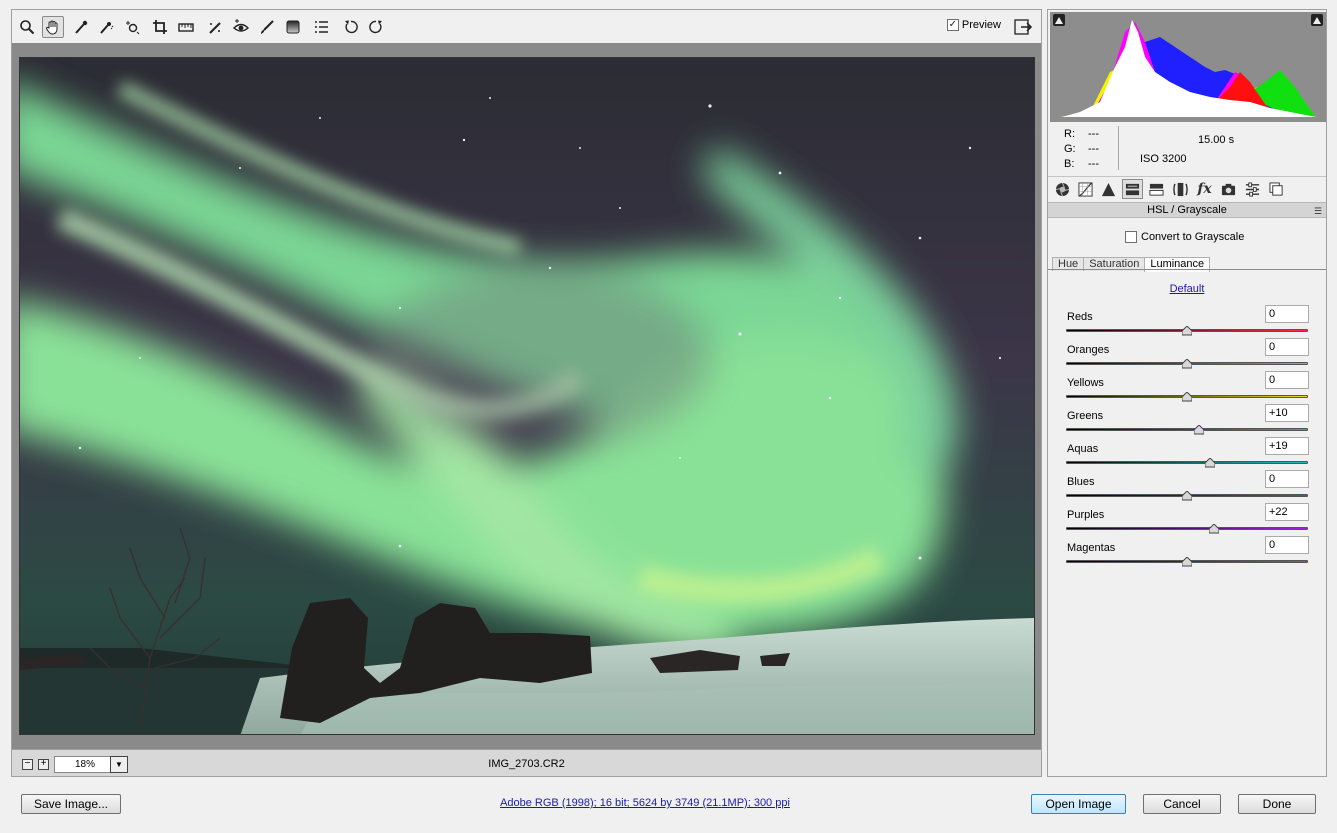 The width and height of the screenshot is (1337, 833). What do you see at coordinates (1187, 289) in the screenshot?
I see `default-link: Default` at bounding box center [1187, 289].